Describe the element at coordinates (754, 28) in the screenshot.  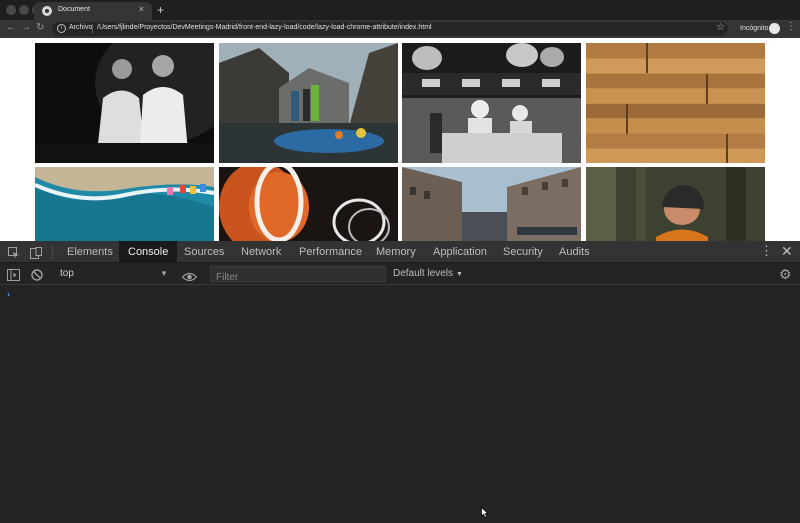
I see `profile-label: Incógnito` at that location.